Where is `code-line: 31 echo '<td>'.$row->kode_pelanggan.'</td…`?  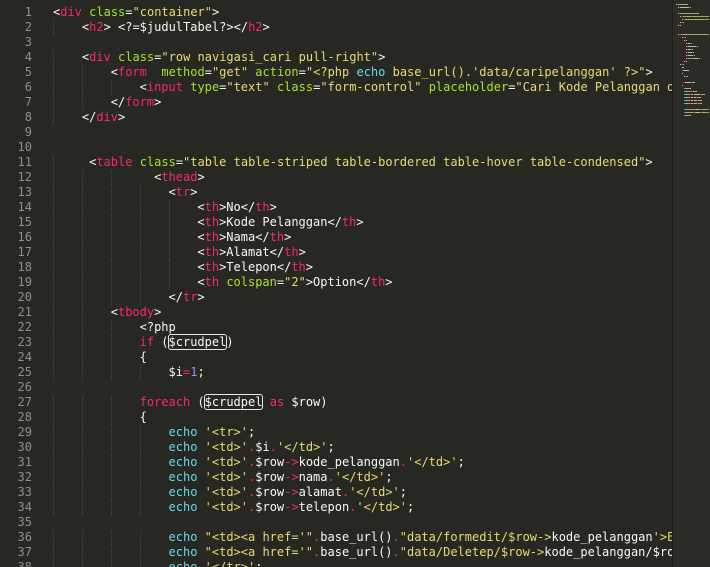
code-line: 31 echo '<td>'.$row->kode_pelanggan.'</td… is located at coordinates (336, 462).